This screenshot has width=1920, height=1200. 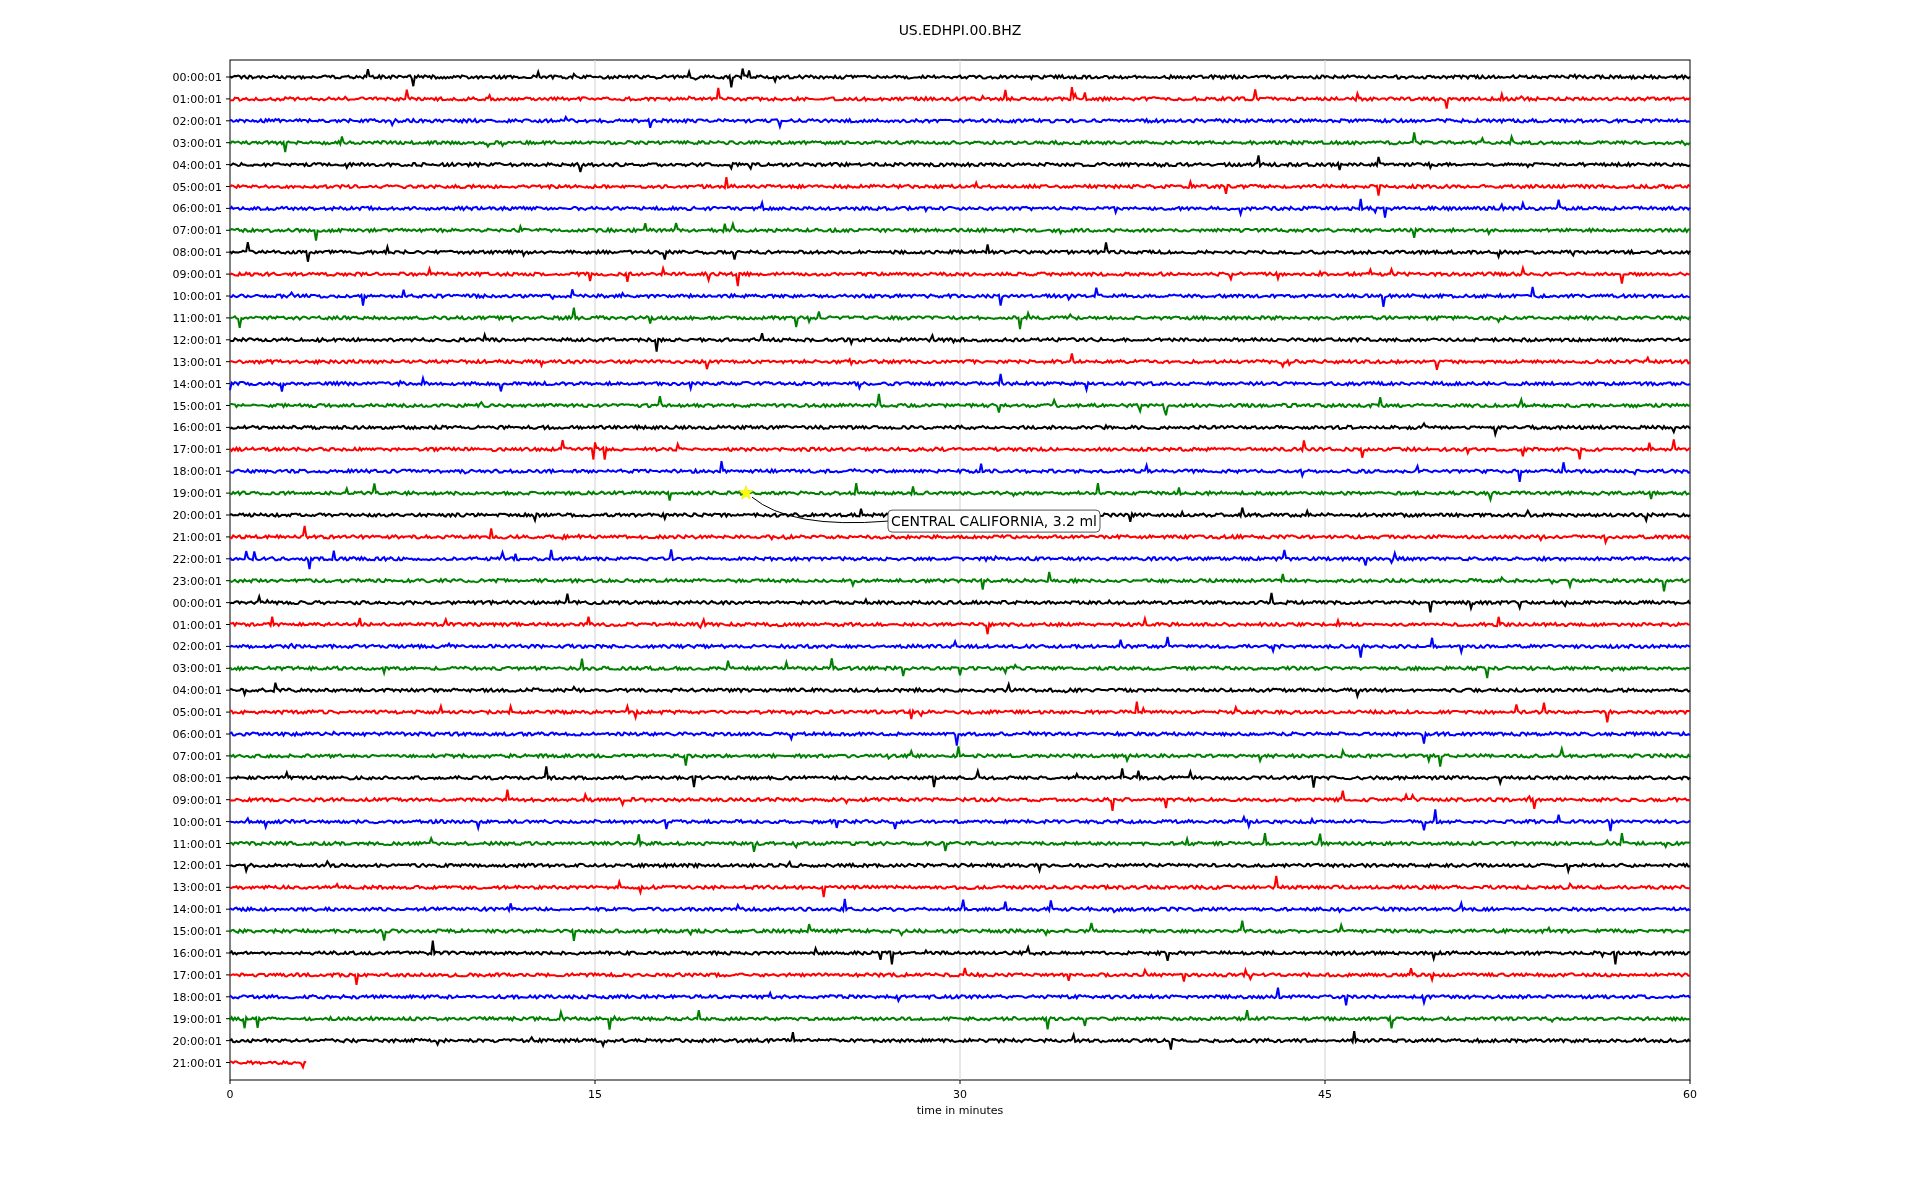 I want to click on x-tick-label: 15, so click(x=595, y=1094).